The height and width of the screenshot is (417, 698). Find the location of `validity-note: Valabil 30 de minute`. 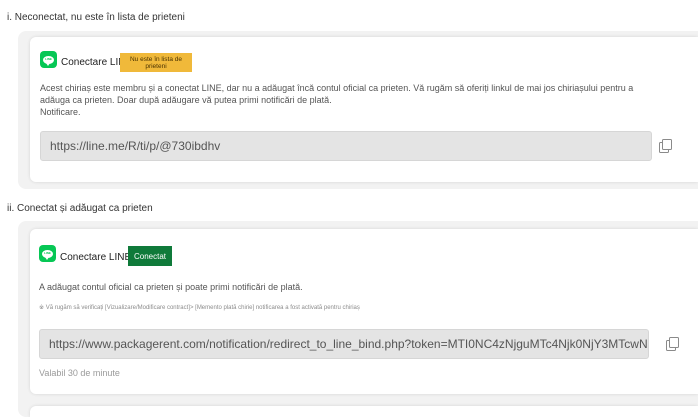

validity-note: Valabil 30 de minute is located at coordinates (79, 373).